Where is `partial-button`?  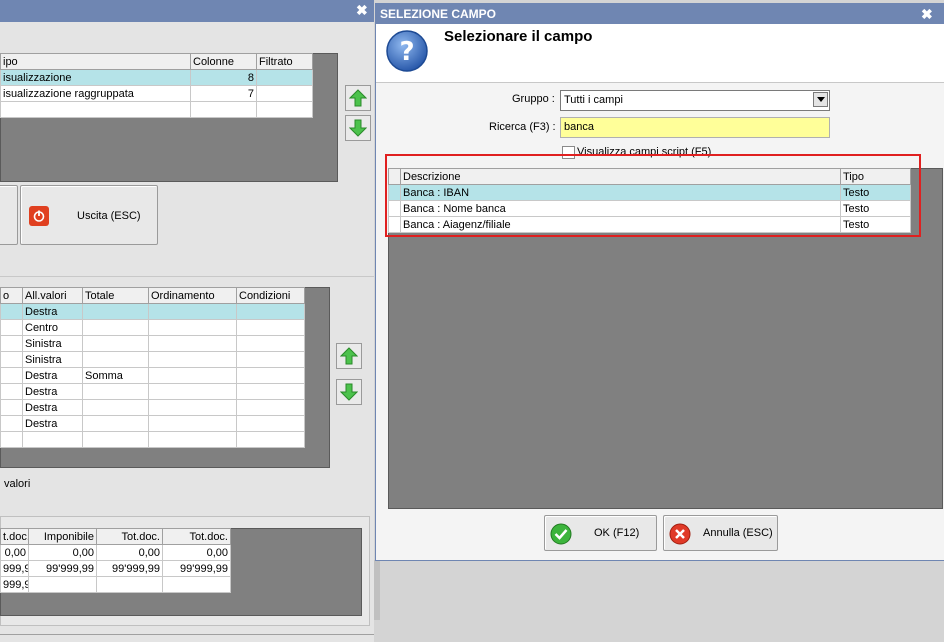
partial-button is located at coordinates (9, 215).